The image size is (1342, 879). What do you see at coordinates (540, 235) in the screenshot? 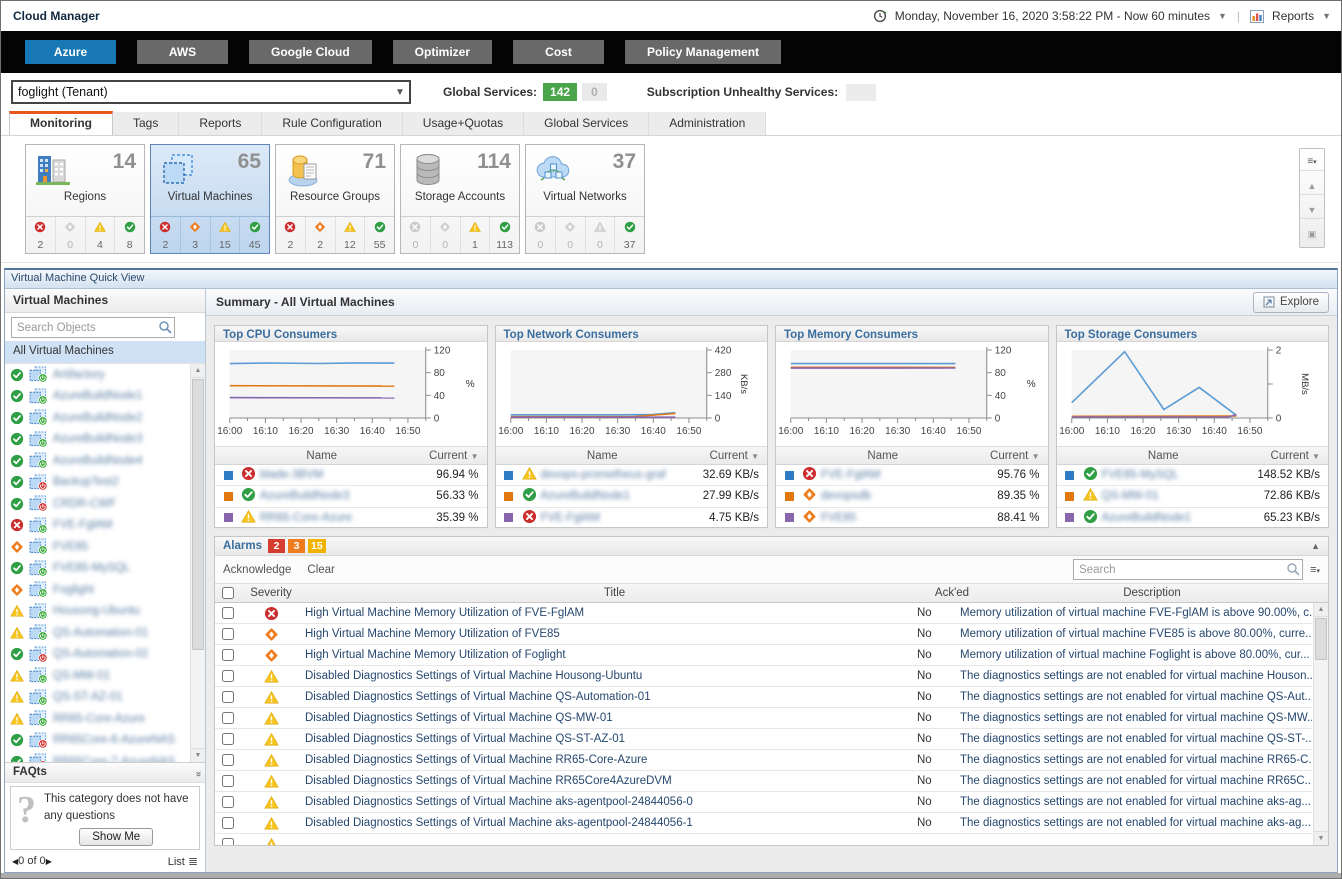
I see `tile-stat-fatal: 0` at bounding box center [540, 235].